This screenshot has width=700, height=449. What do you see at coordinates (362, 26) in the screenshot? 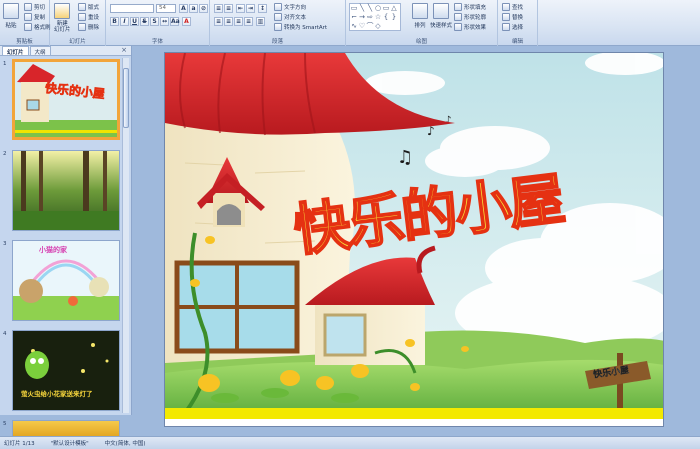
I see `heart-shape-icon: ♡` at bounding box center [362, 26].